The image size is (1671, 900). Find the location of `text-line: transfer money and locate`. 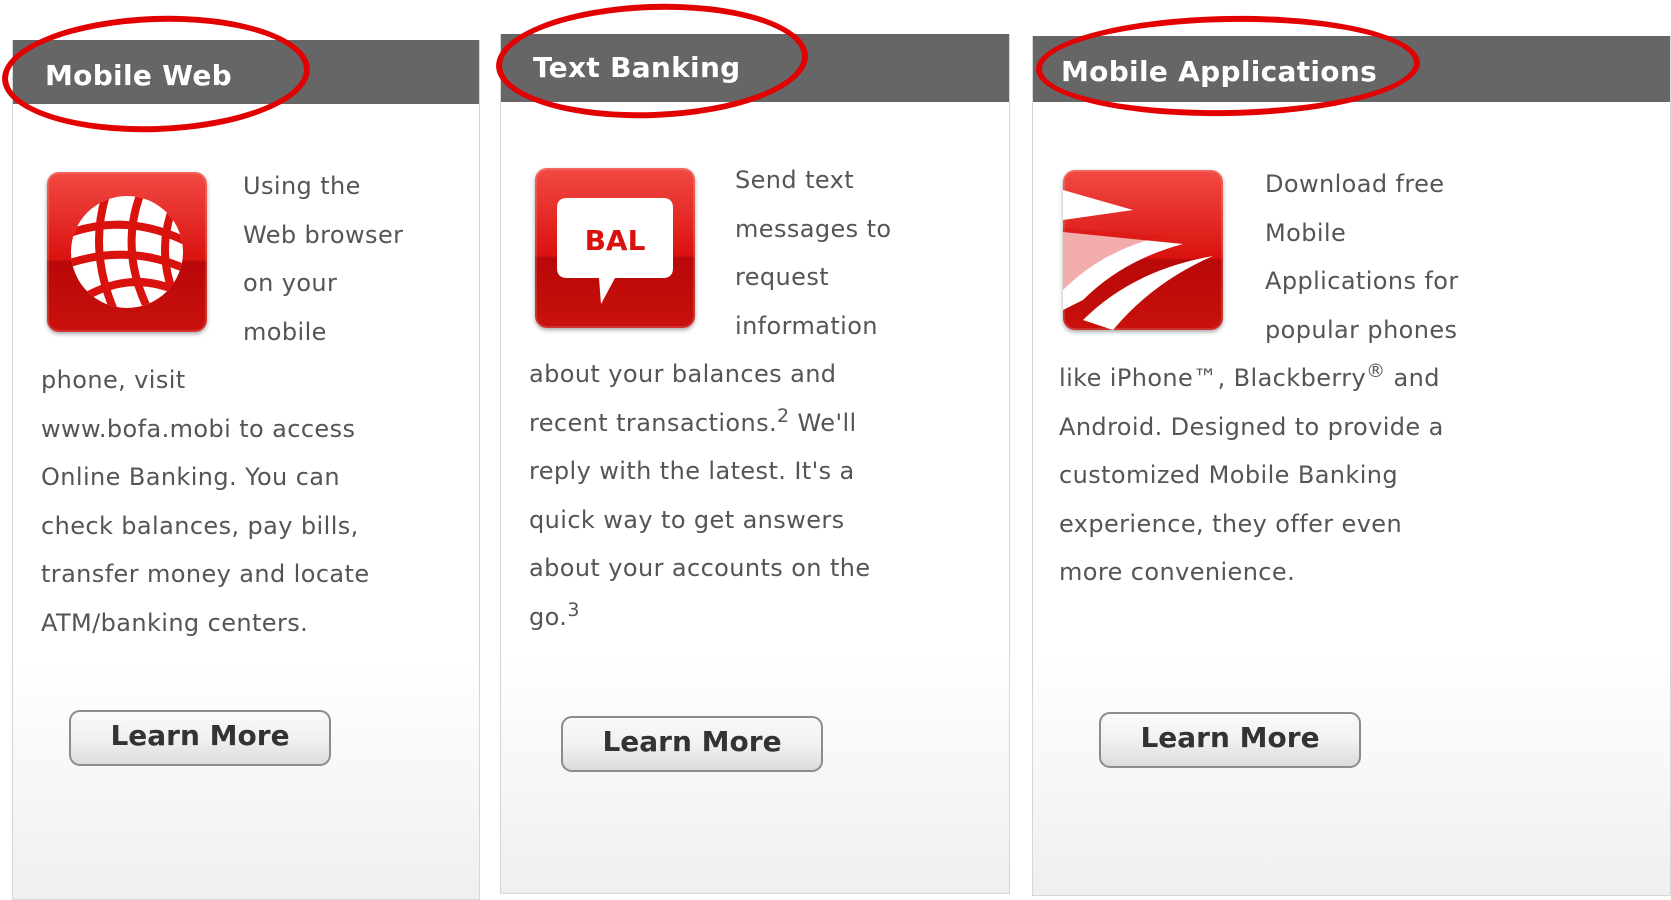

text-line: transfer money and locate is located at coordinates (205, 574).